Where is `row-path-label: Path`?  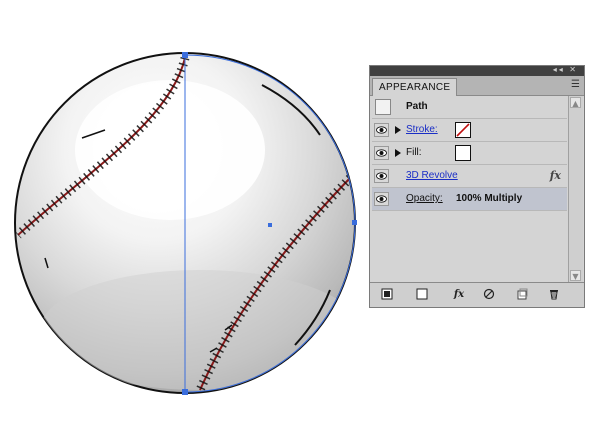
row-path-label: Path is located at coordinates (417, 106).